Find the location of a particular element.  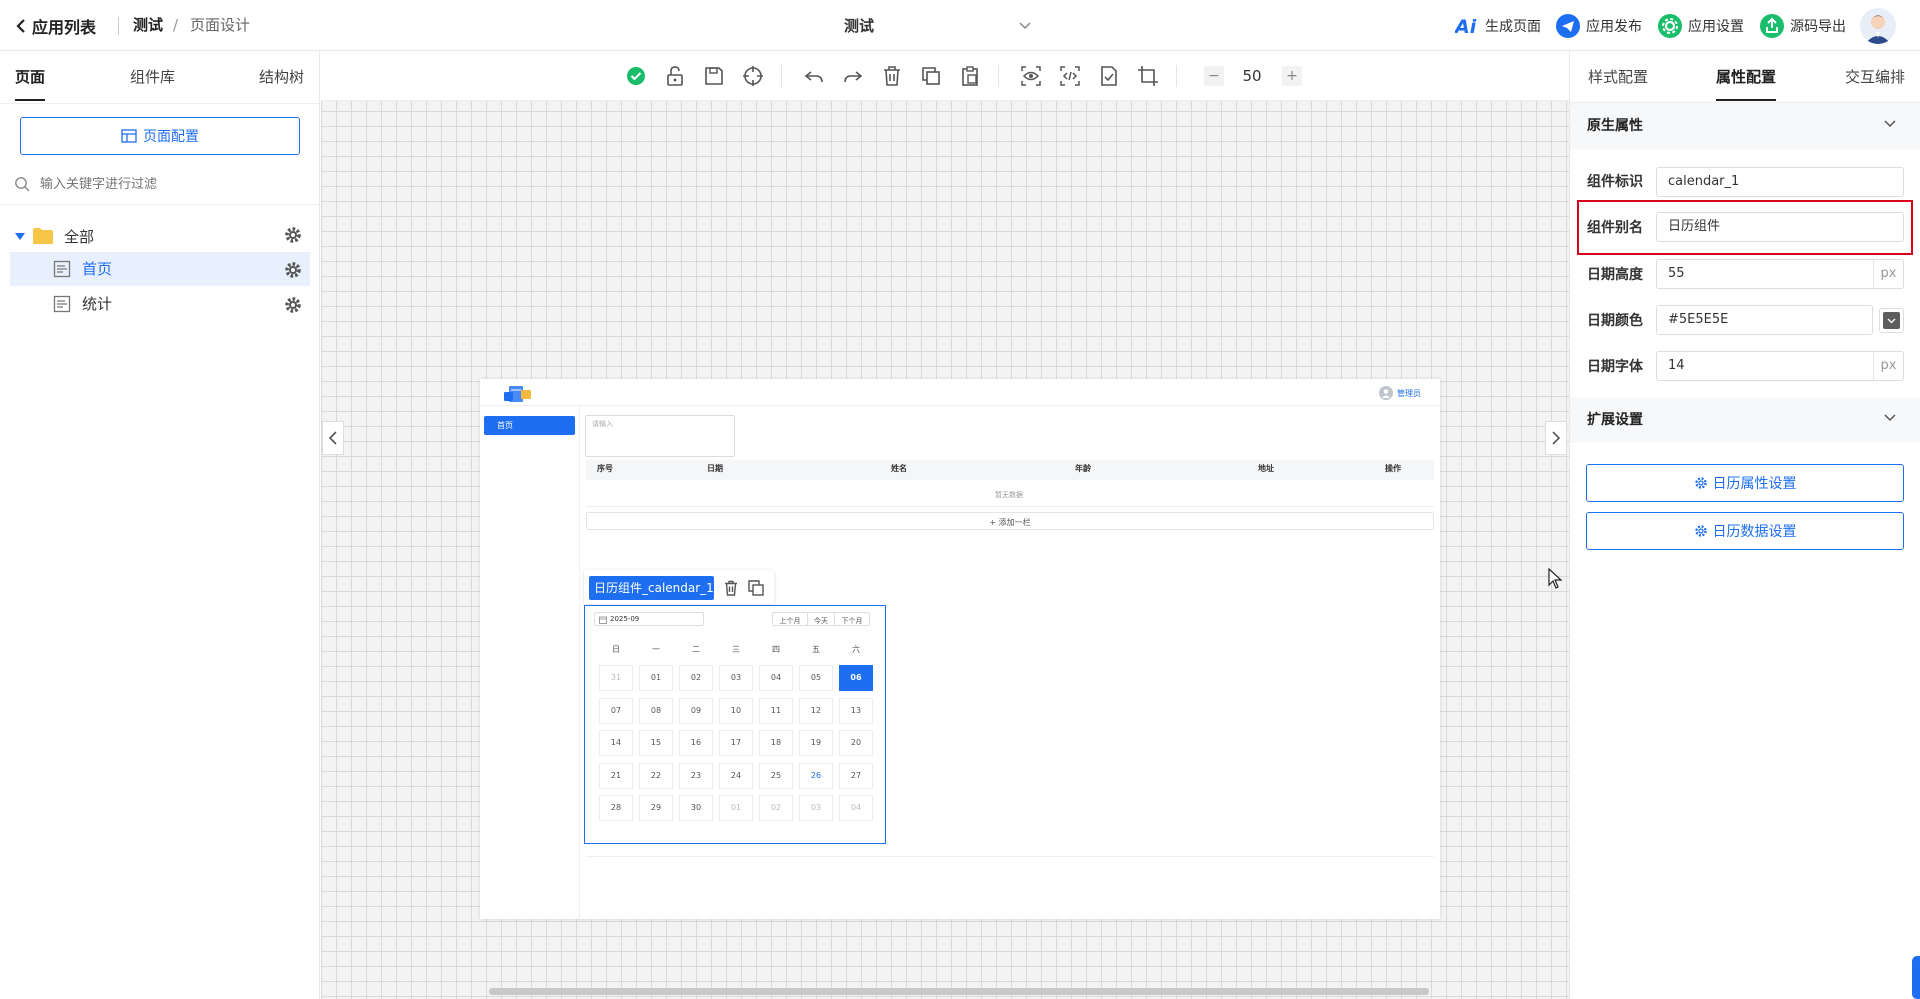

save-icon is located at coordinates (714, 76).